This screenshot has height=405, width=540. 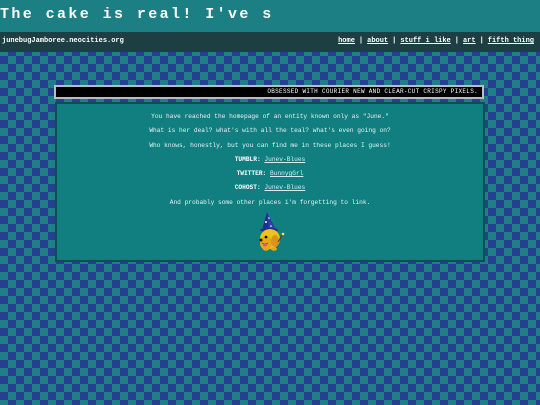 I want to click on nav-link-fifth-thing: fifth thing, so click(x=511, y=41).